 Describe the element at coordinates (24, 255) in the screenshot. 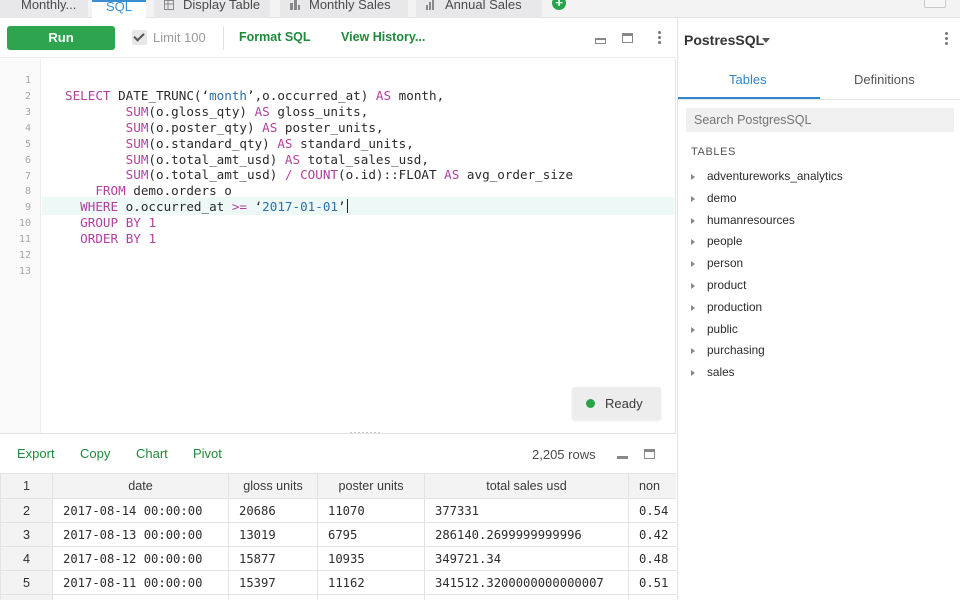

I see `line-number: 12` at that location.